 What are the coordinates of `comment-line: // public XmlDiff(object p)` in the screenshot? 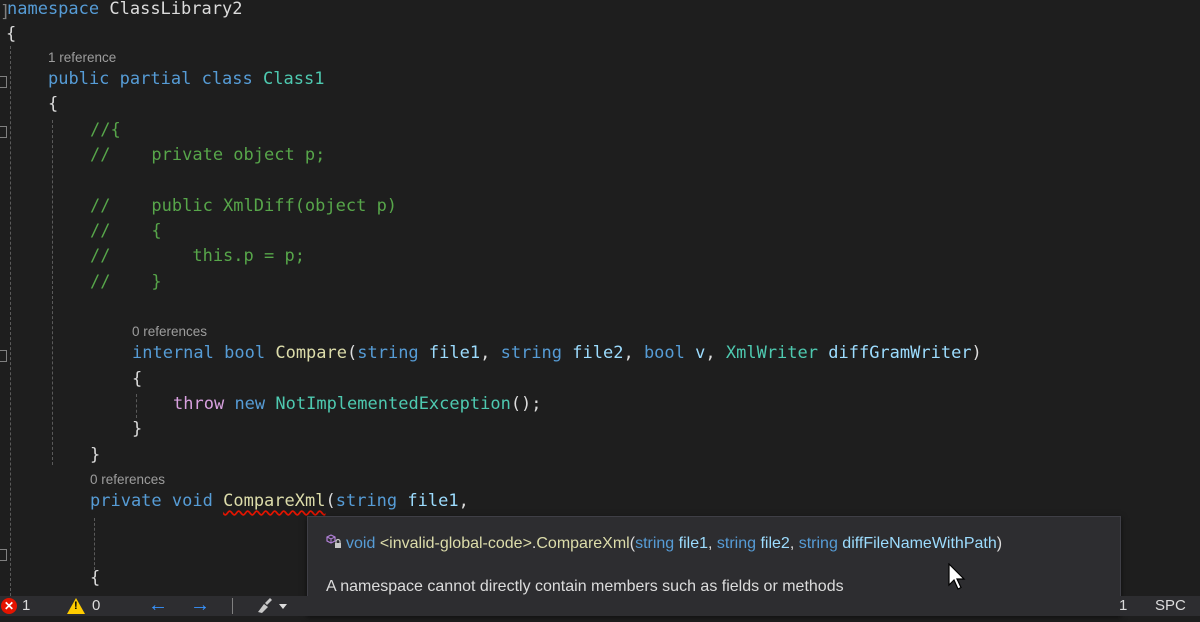 It's located at (243, 206).